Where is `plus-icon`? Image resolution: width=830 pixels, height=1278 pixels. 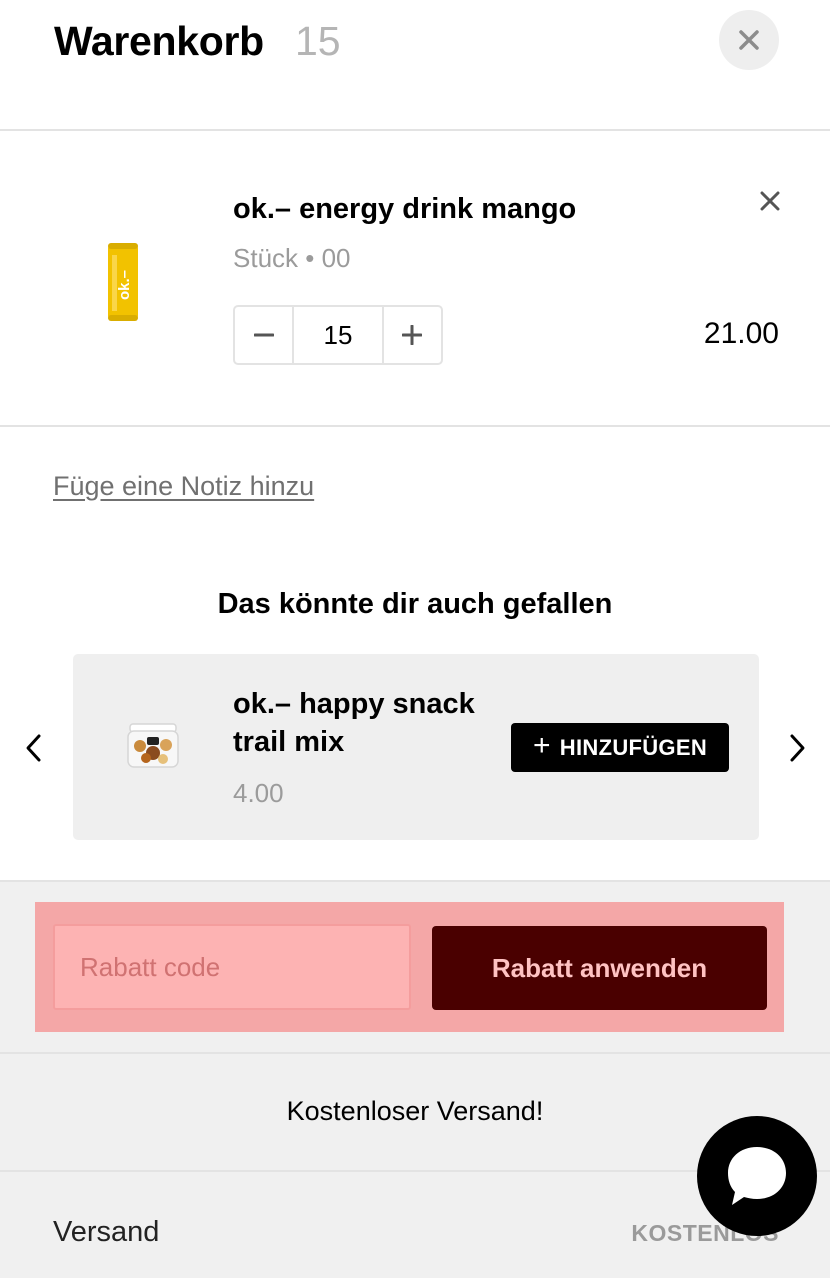 plus-icon is located at coordinates (412, 335).